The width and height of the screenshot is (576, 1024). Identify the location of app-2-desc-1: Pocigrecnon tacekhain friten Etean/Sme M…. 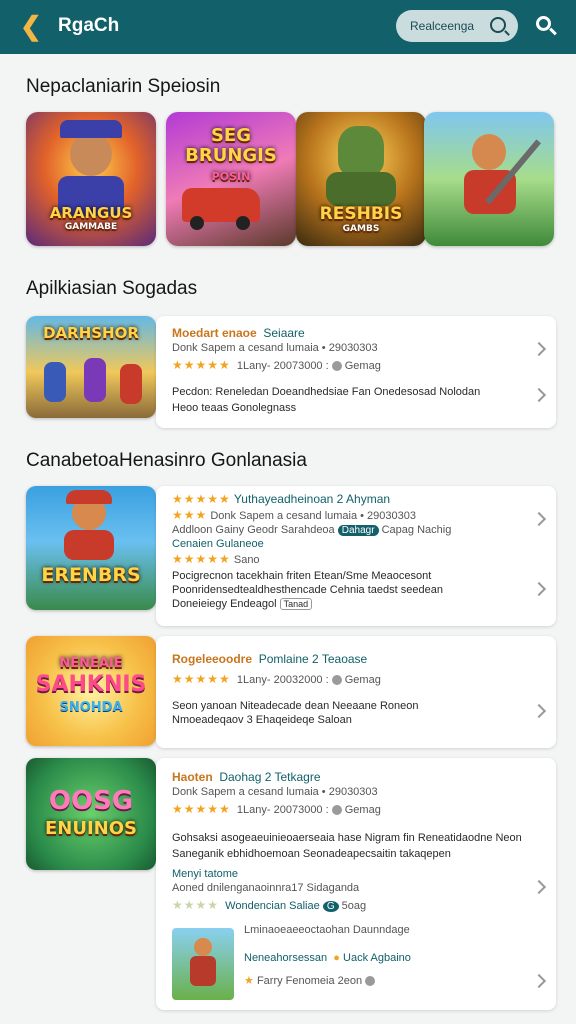
(302, 576).